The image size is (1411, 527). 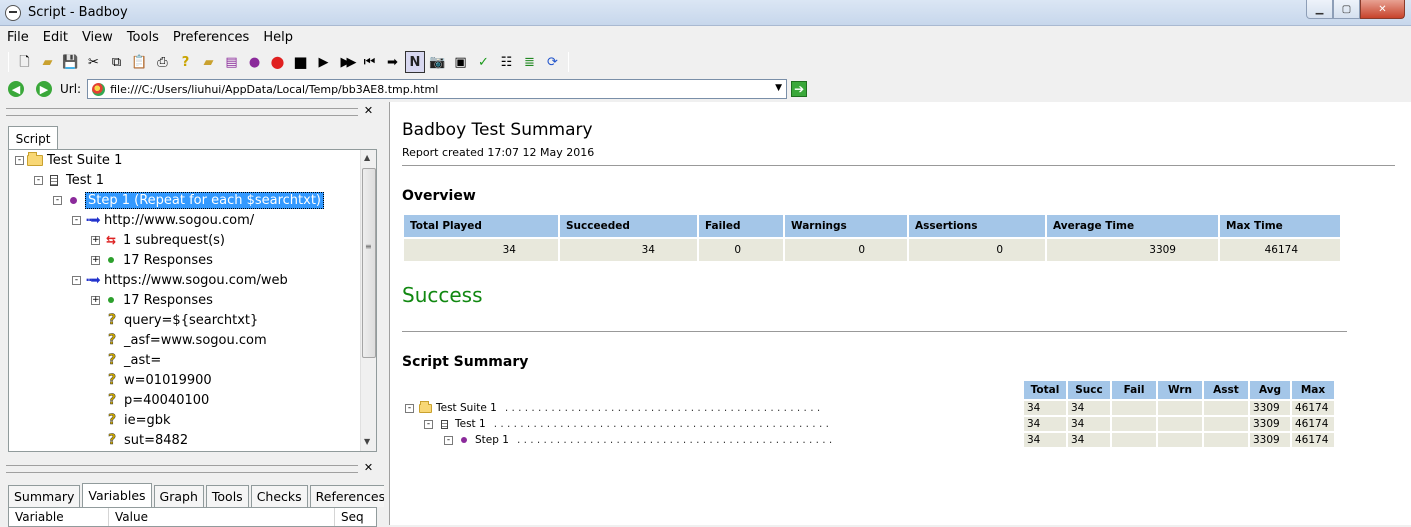 What do you see at coordinates (163, 220) in the screenshot?
I see `tree-node: - ··➡ http://www.sogou.com/` at bounding box center [163, 220].